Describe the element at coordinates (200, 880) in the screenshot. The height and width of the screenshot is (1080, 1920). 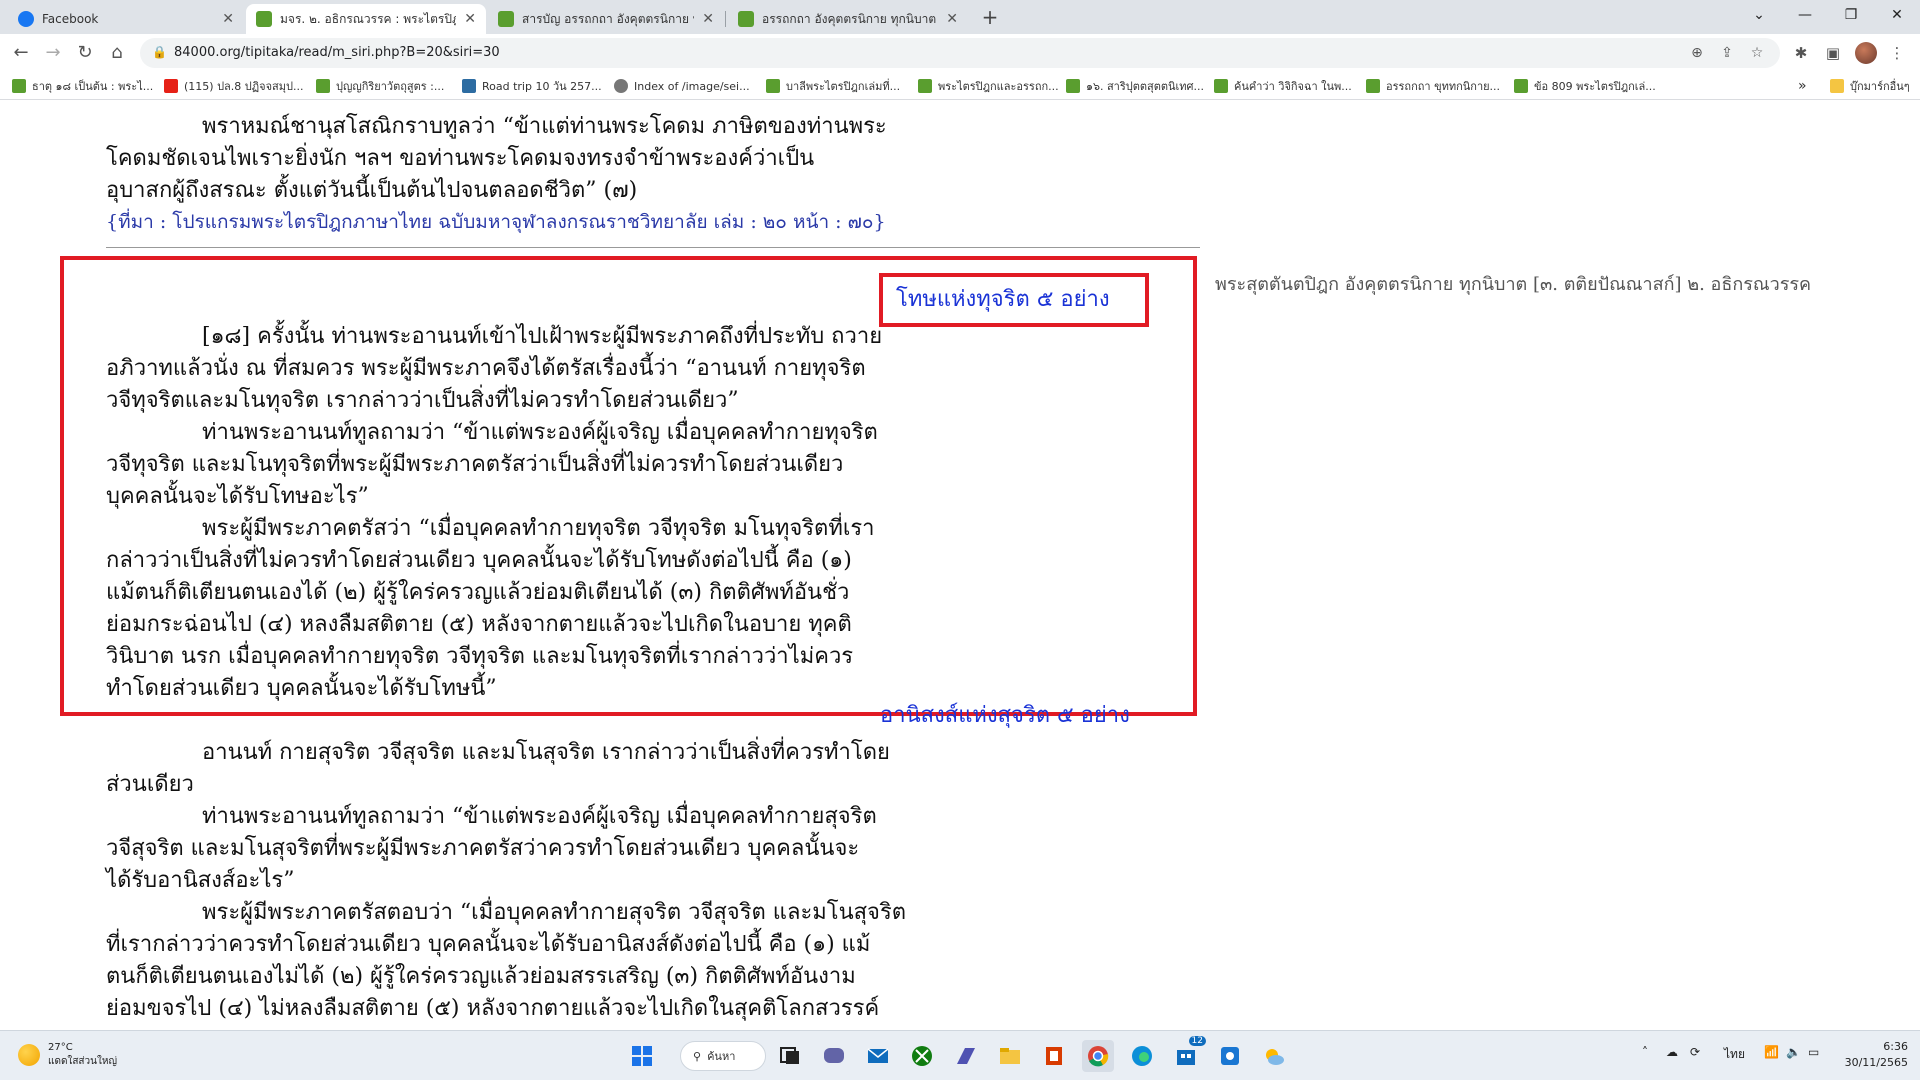
I see `text-line: ได้รับอานิสงส์อะไร”` at that location.